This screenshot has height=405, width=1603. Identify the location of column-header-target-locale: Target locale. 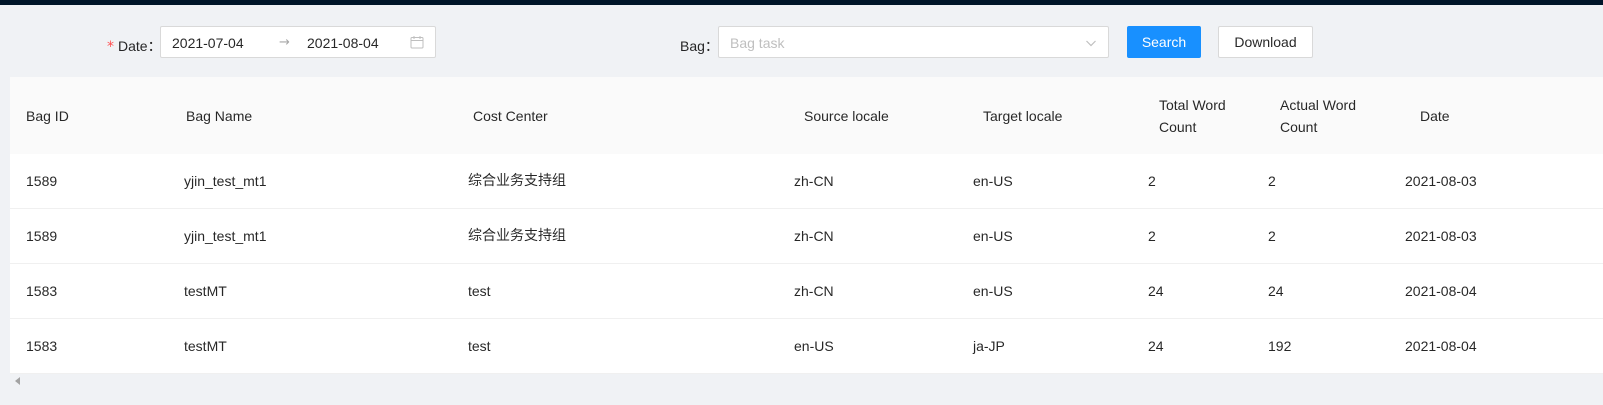
(1023, 115).